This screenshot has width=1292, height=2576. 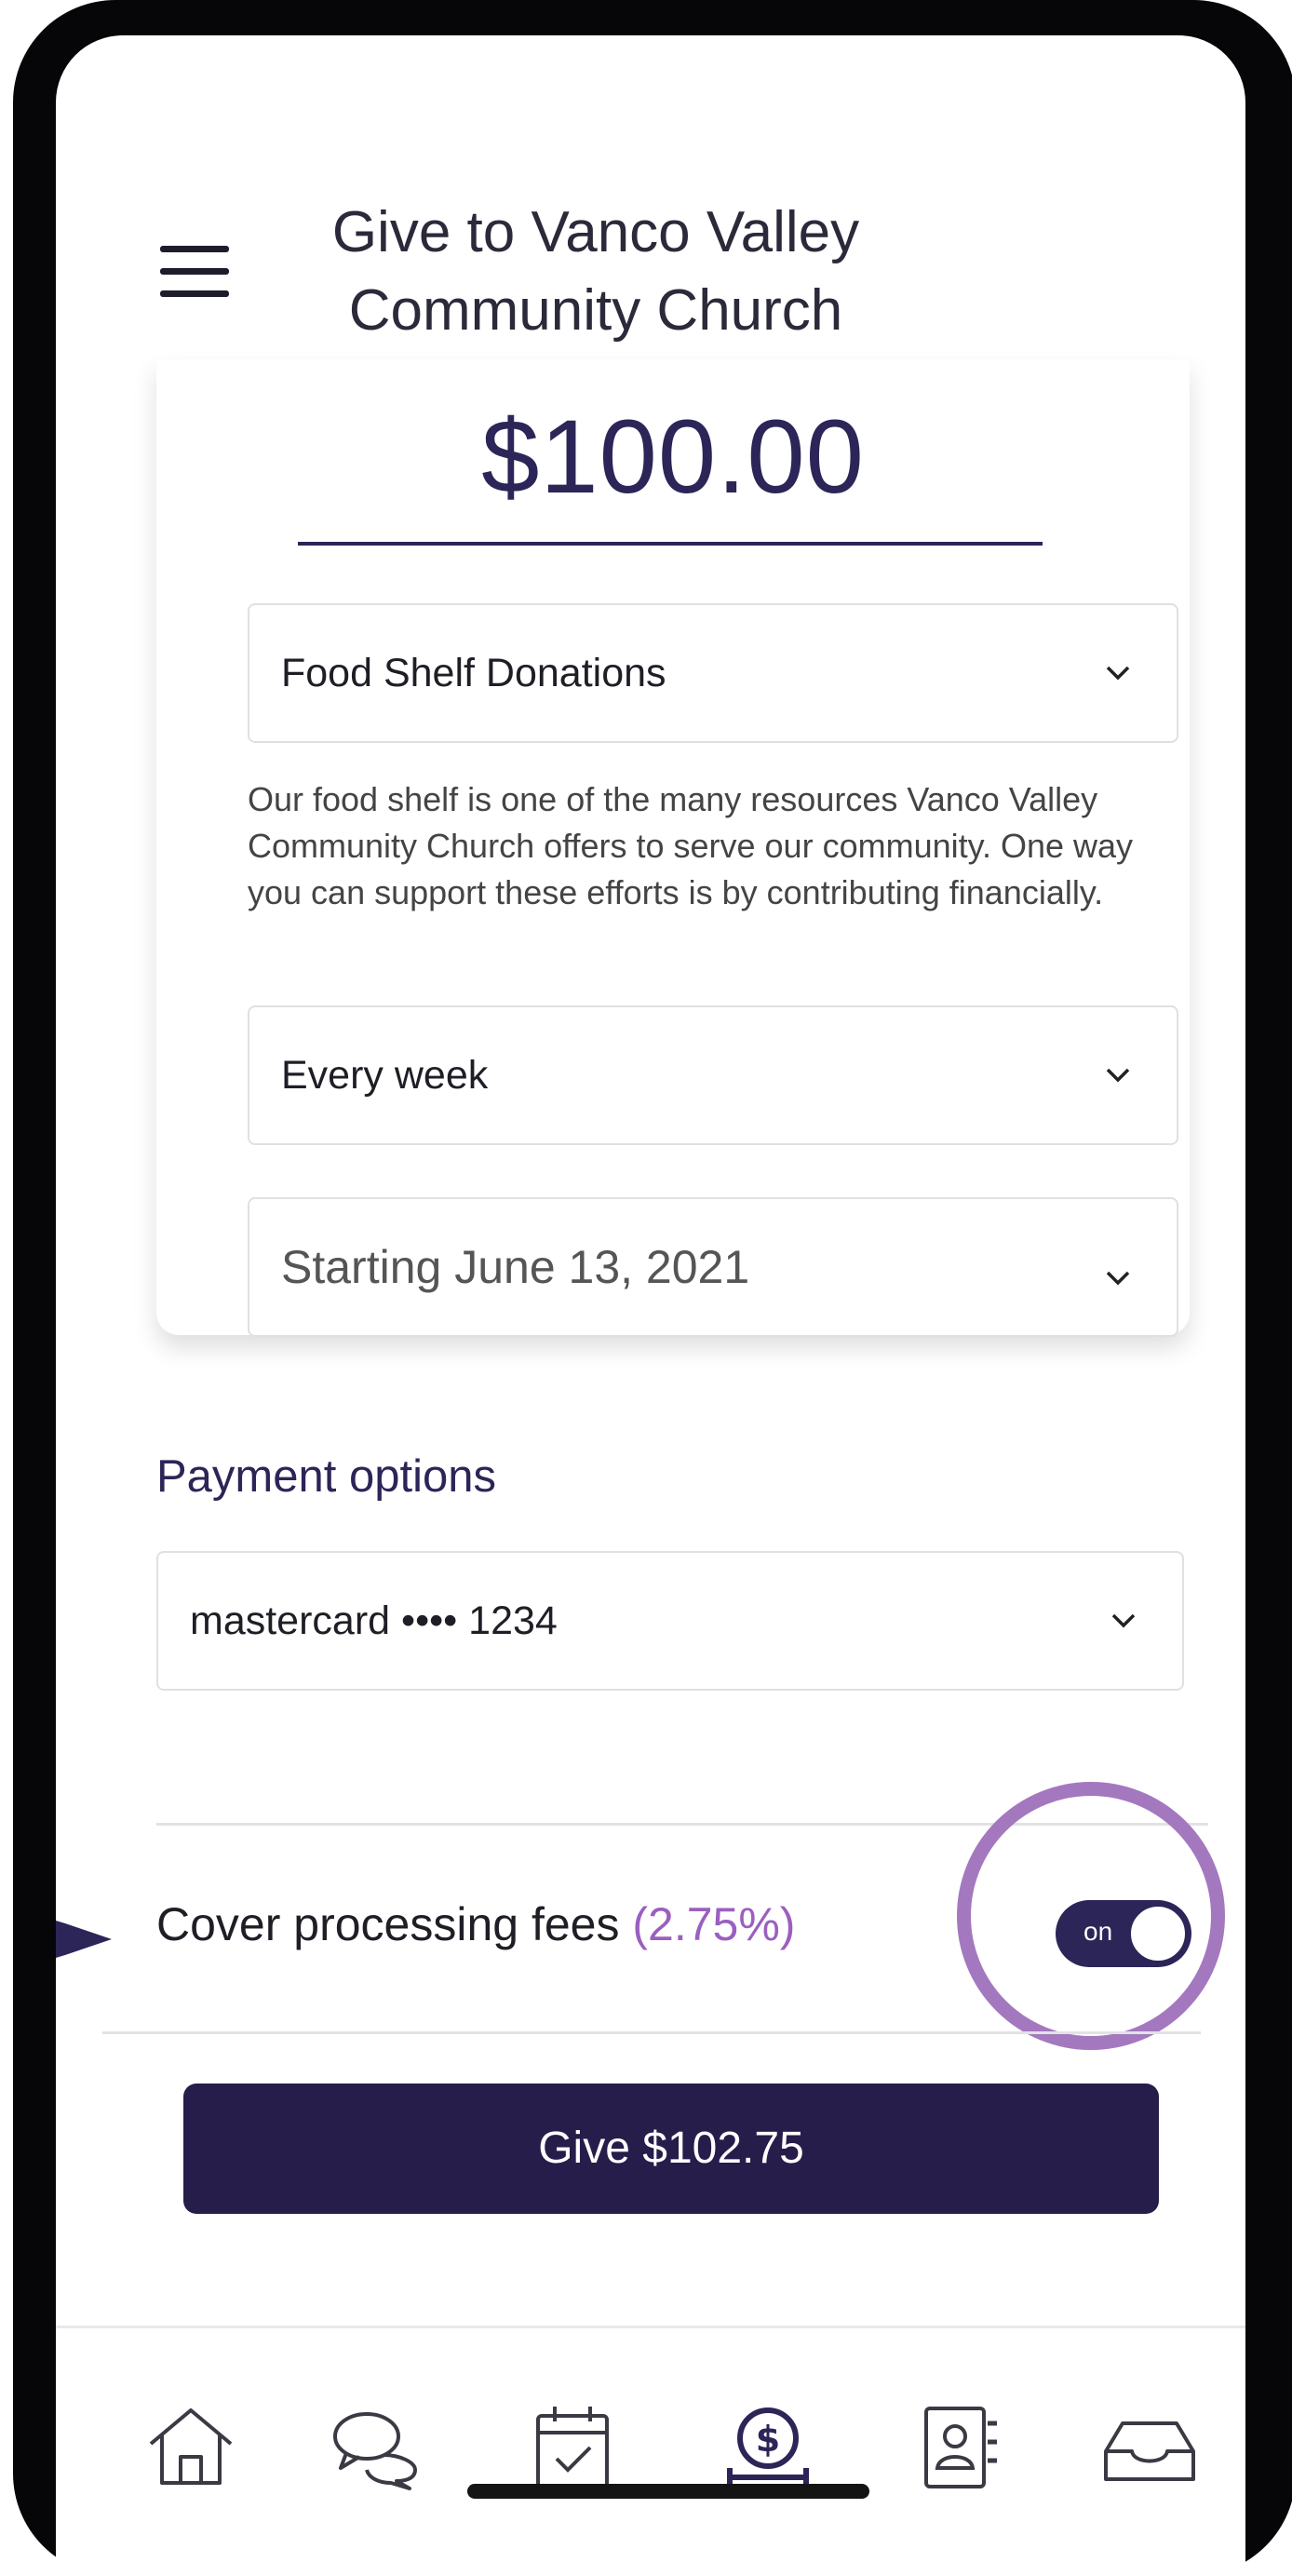 I want to click on inbox-icon, so click(x=1149, y=2446).